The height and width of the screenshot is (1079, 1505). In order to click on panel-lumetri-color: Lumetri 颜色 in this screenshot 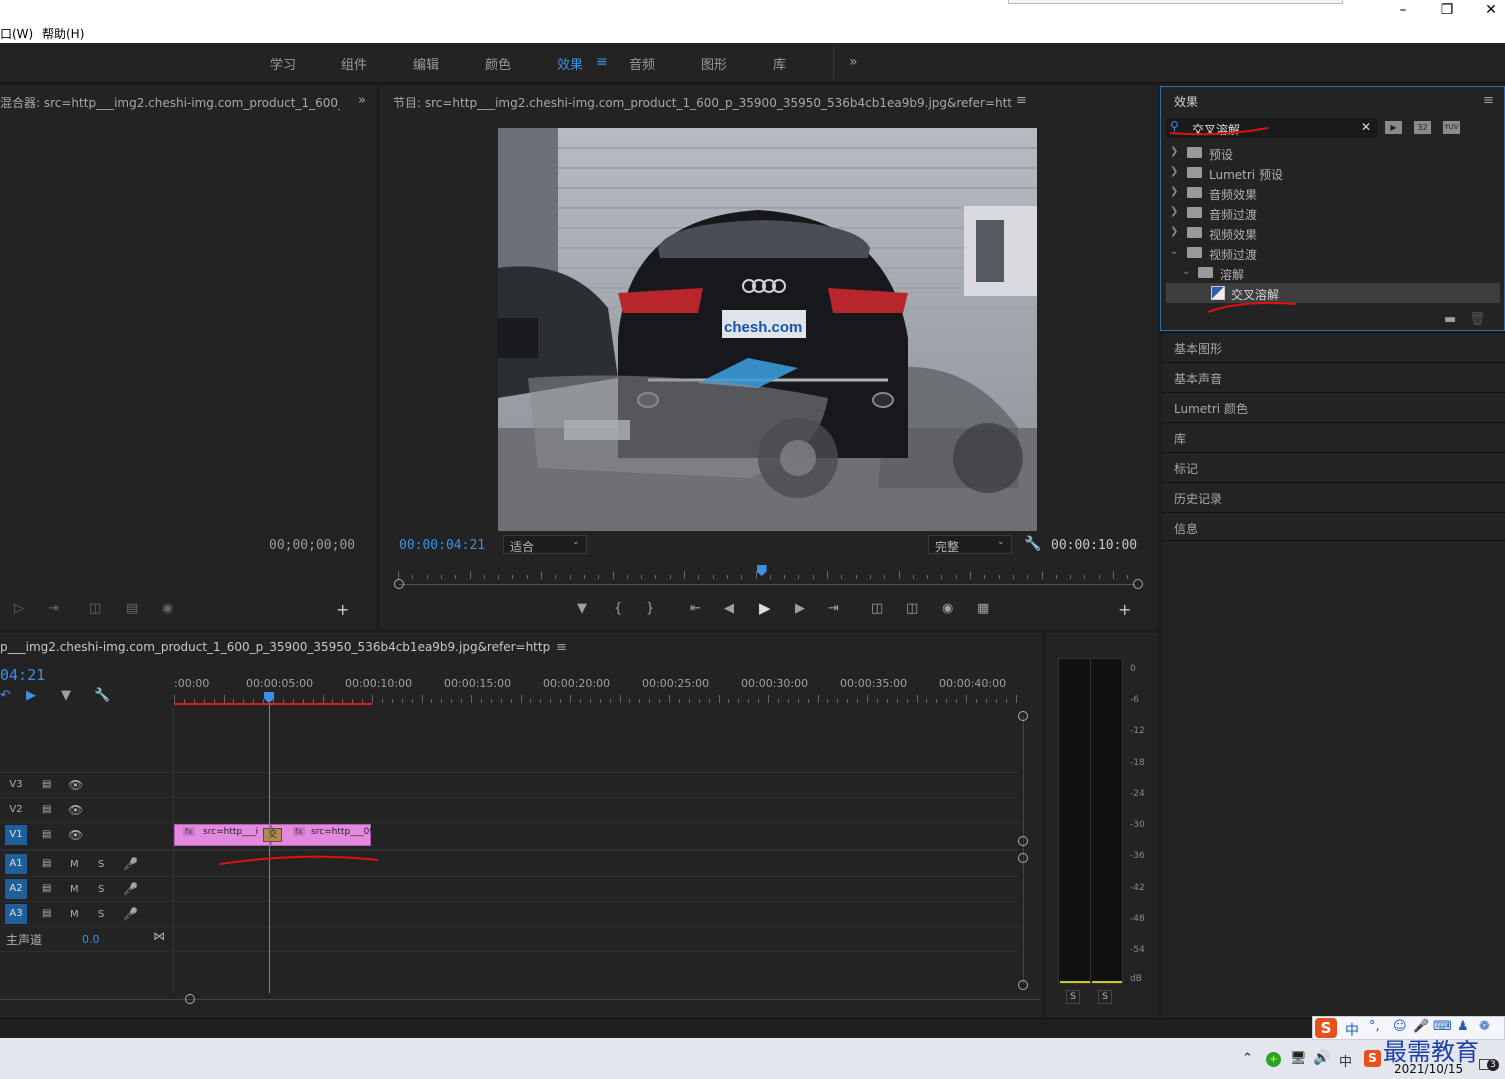, I will do `click(1333, 406)`.